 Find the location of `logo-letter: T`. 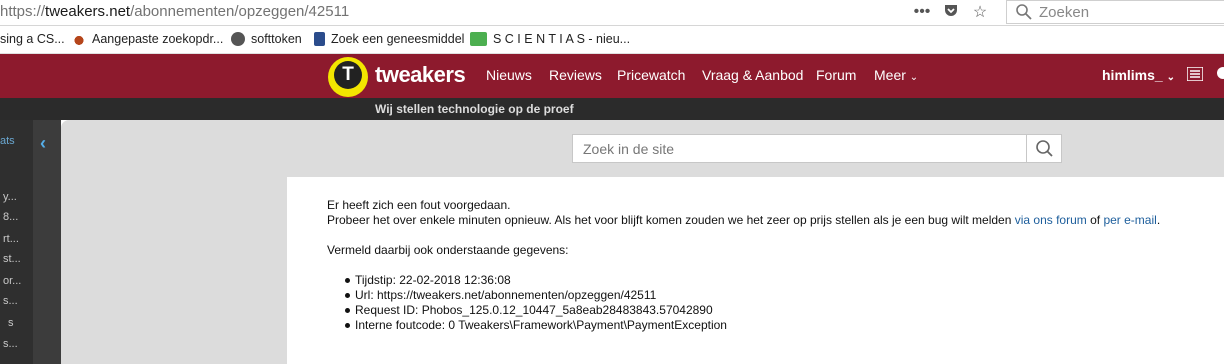

logo-letter: T is located at coordinates (348, 75).